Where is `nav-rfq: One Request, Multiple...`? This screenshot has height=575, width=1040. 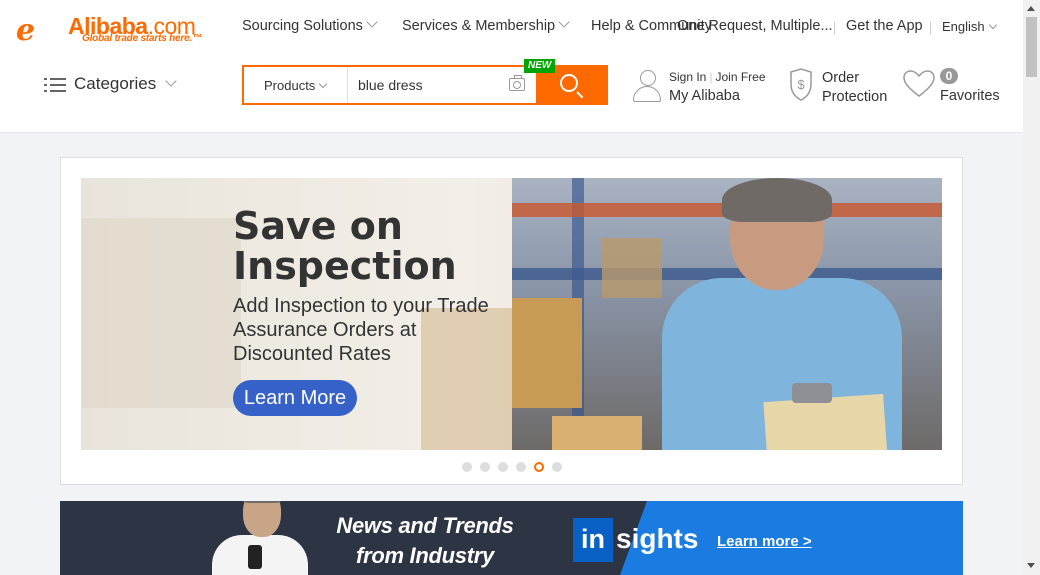
nav-rfq: One Request, Multiple... is located at coordinates (755, 26).